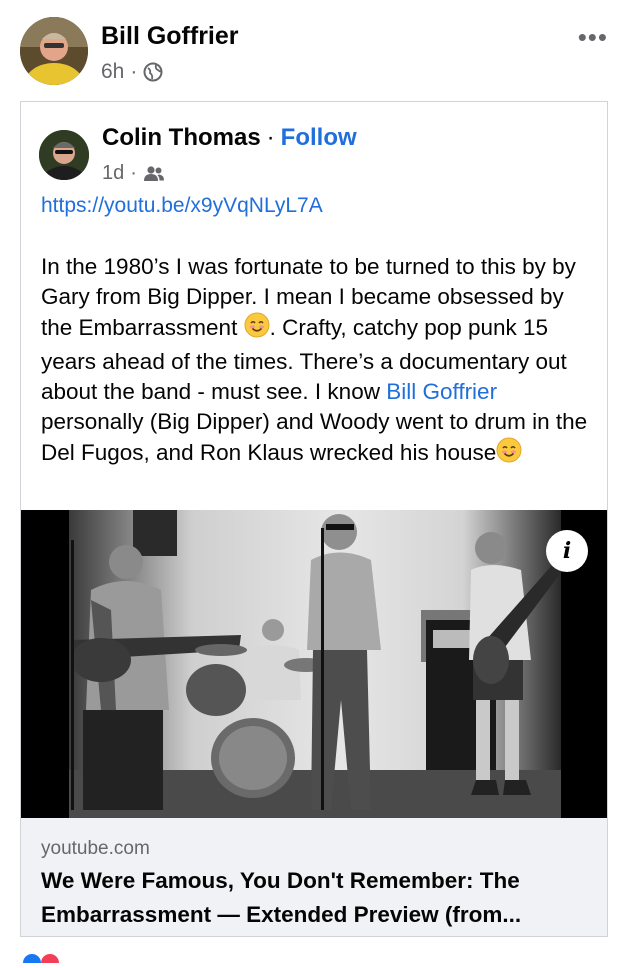 The height and width of the screenshot is (968, 630). I want to click on reactions-peek, so click(52, 959).